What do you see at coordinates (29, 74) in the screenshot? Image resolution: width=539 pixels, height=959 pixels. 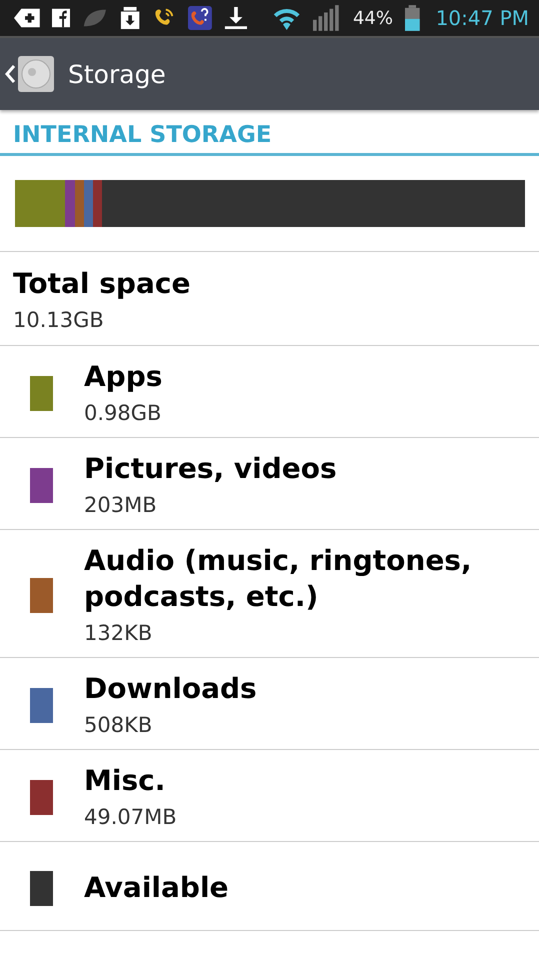 I see `back-button` at bounding box center [29, 74].